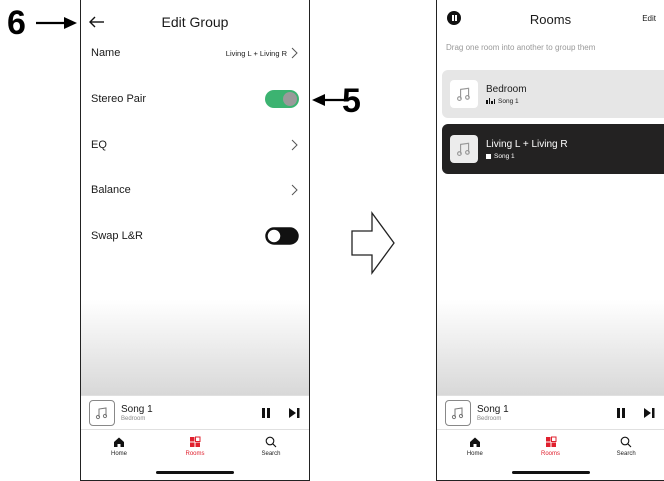 The image size is (664, 481). What do you see at coordinates (290, 99) in the screenshot?
I see `toggle-knob` at bounding box center [290, 99].